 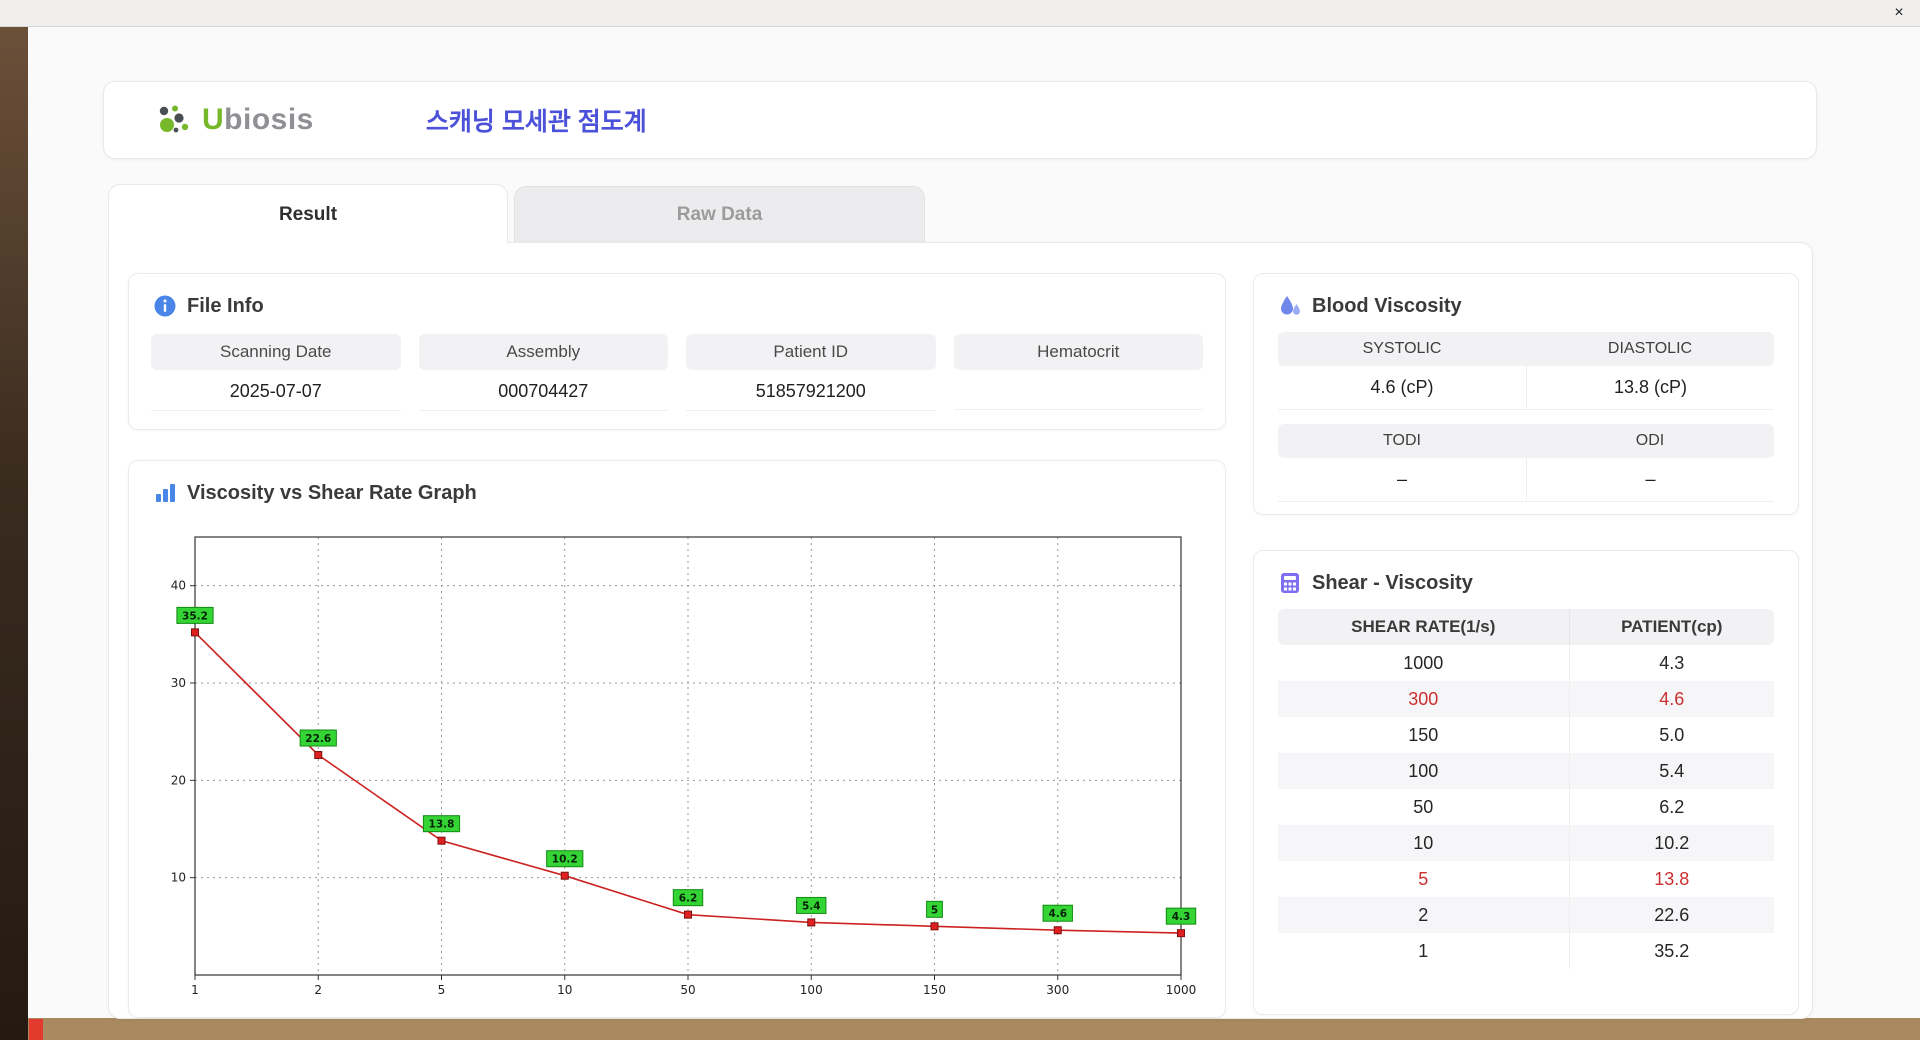 I want to click on patient-column-header: PATIENT(cp), so click(x=1671, y=627).